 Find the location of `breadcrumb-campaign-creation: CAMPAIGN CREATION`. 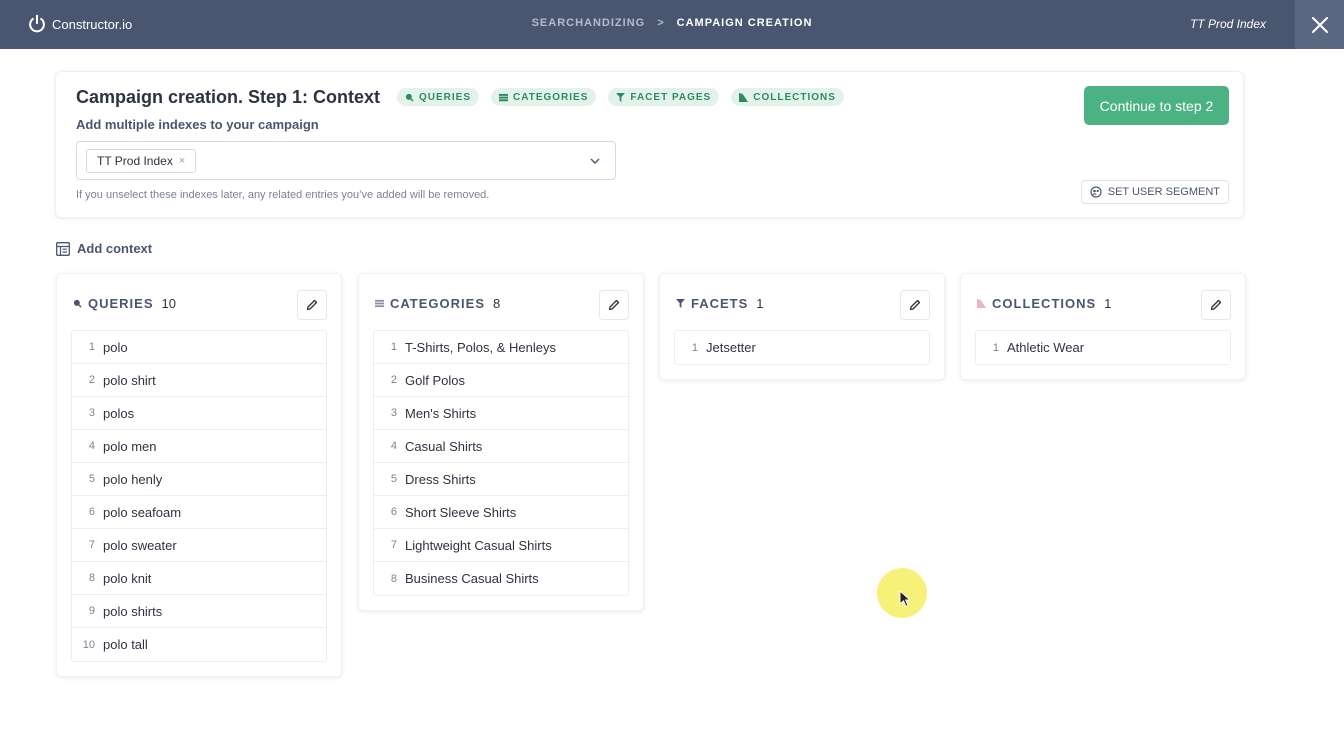

breadcrumb-campaign-creation: CAMPAIGN CREATION is located at coordinates (744, 23).